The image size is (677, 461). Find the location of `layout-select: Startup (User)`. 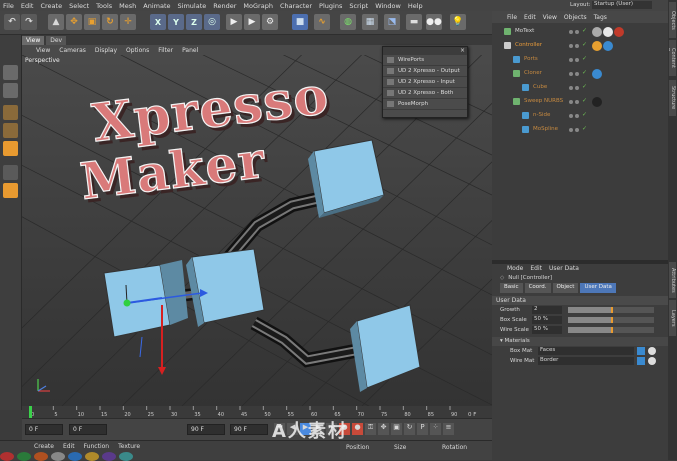

layout-select: Startup (User) is located at coordinates (622, 5).